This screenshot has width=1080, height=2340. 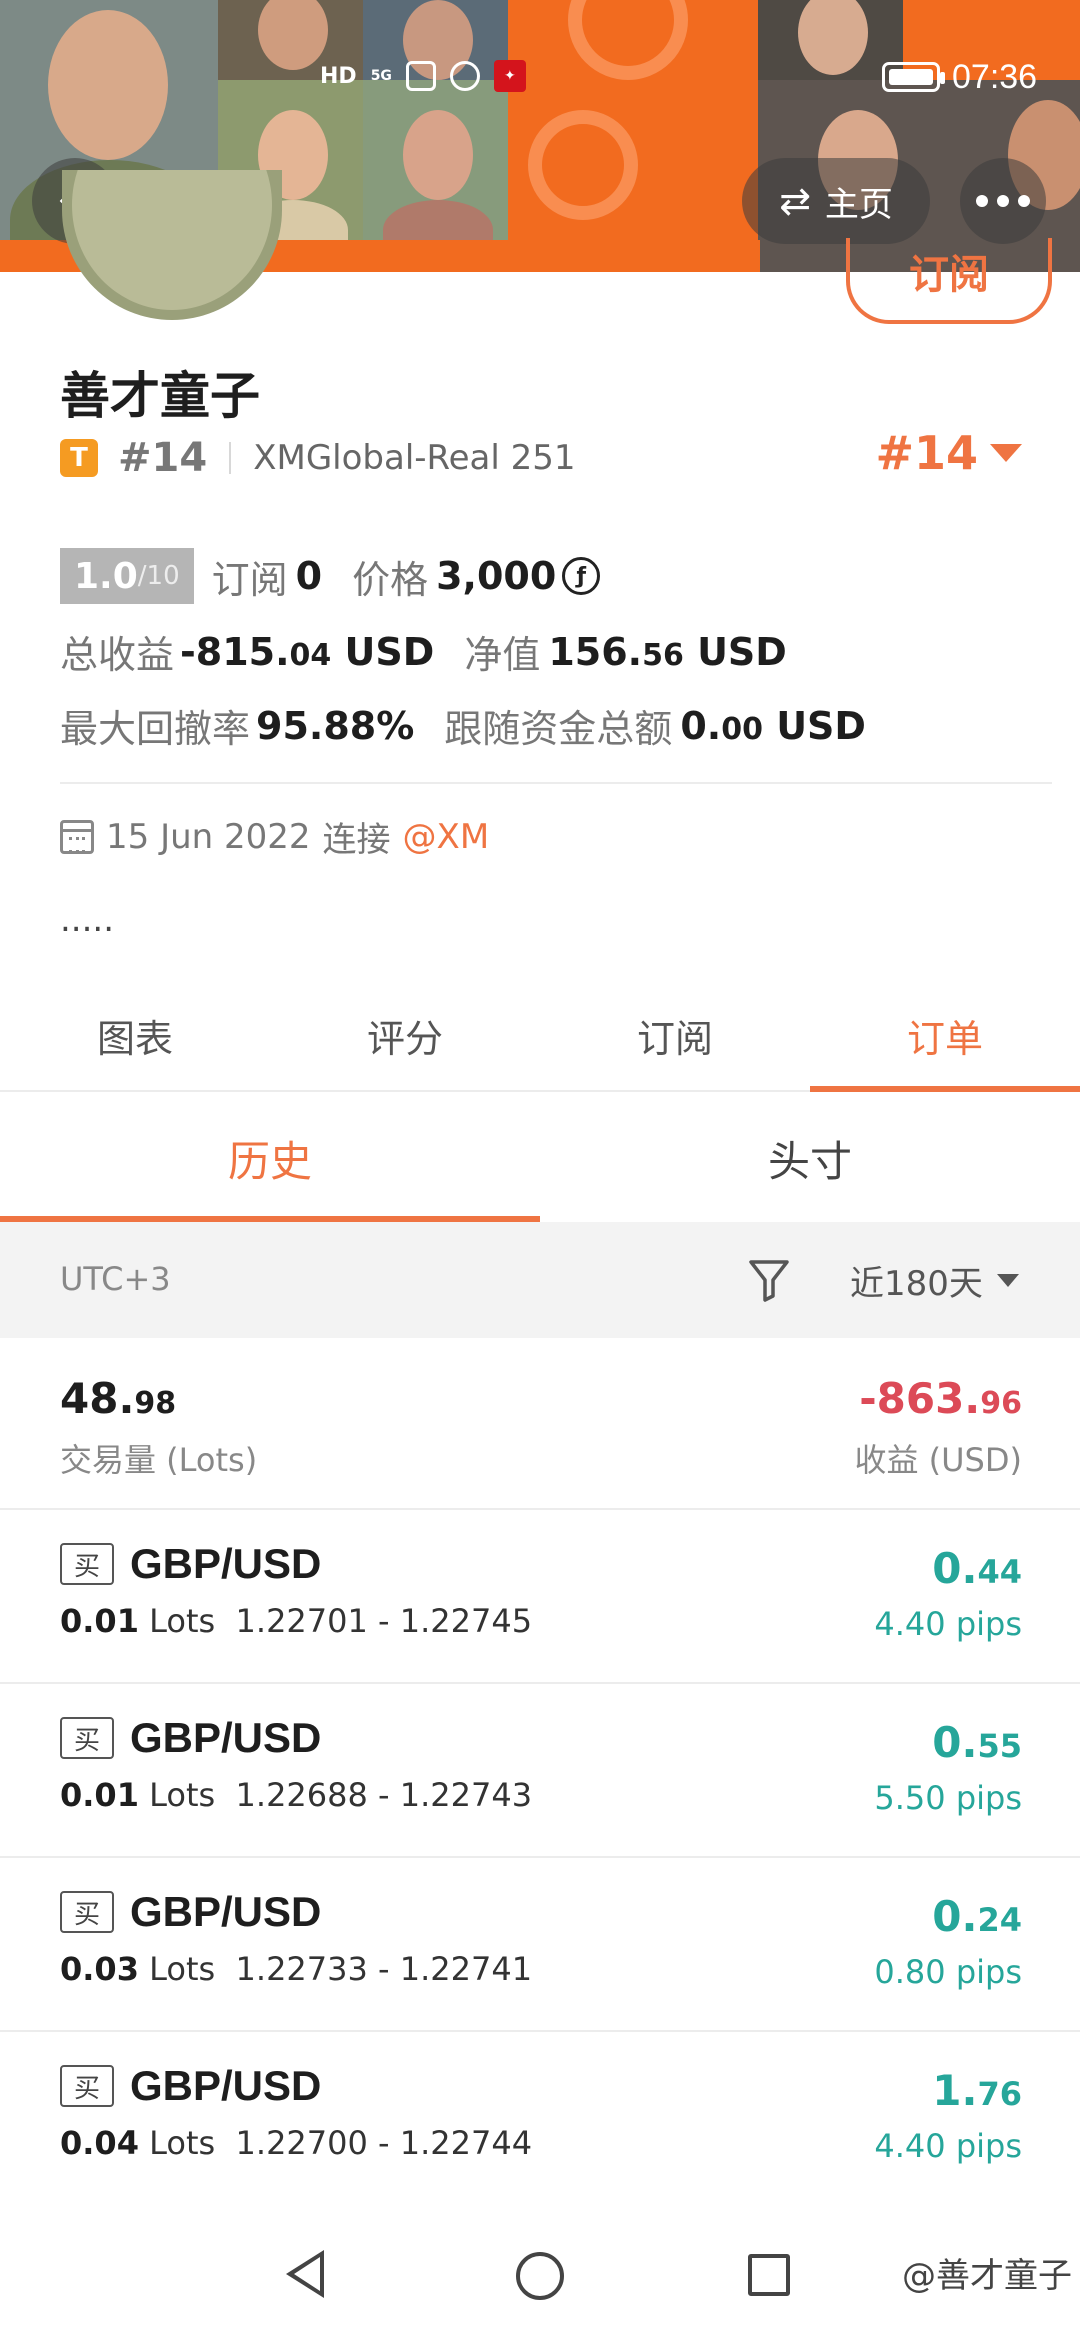 What do you see at coordinates (926, 453) in the screenshot?
I see `rank-dropdown-label: #14` at bounding box center [926, 453].